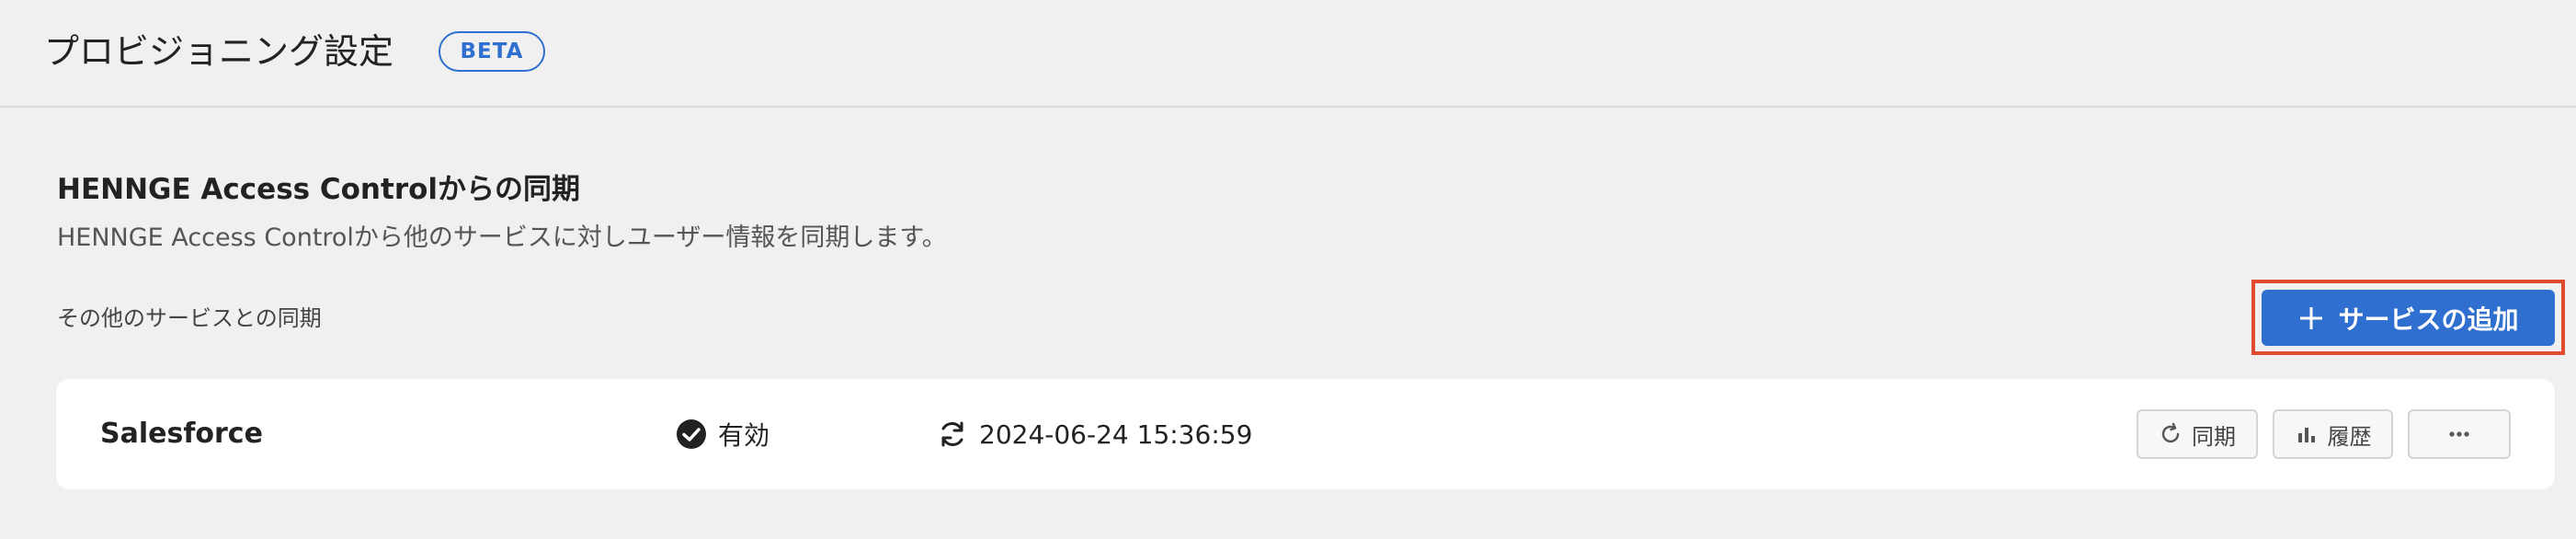 The width and height of the screenshot is (2576, 539). I want to click on add-service-button: サービスの追加, so click(2408, 318).